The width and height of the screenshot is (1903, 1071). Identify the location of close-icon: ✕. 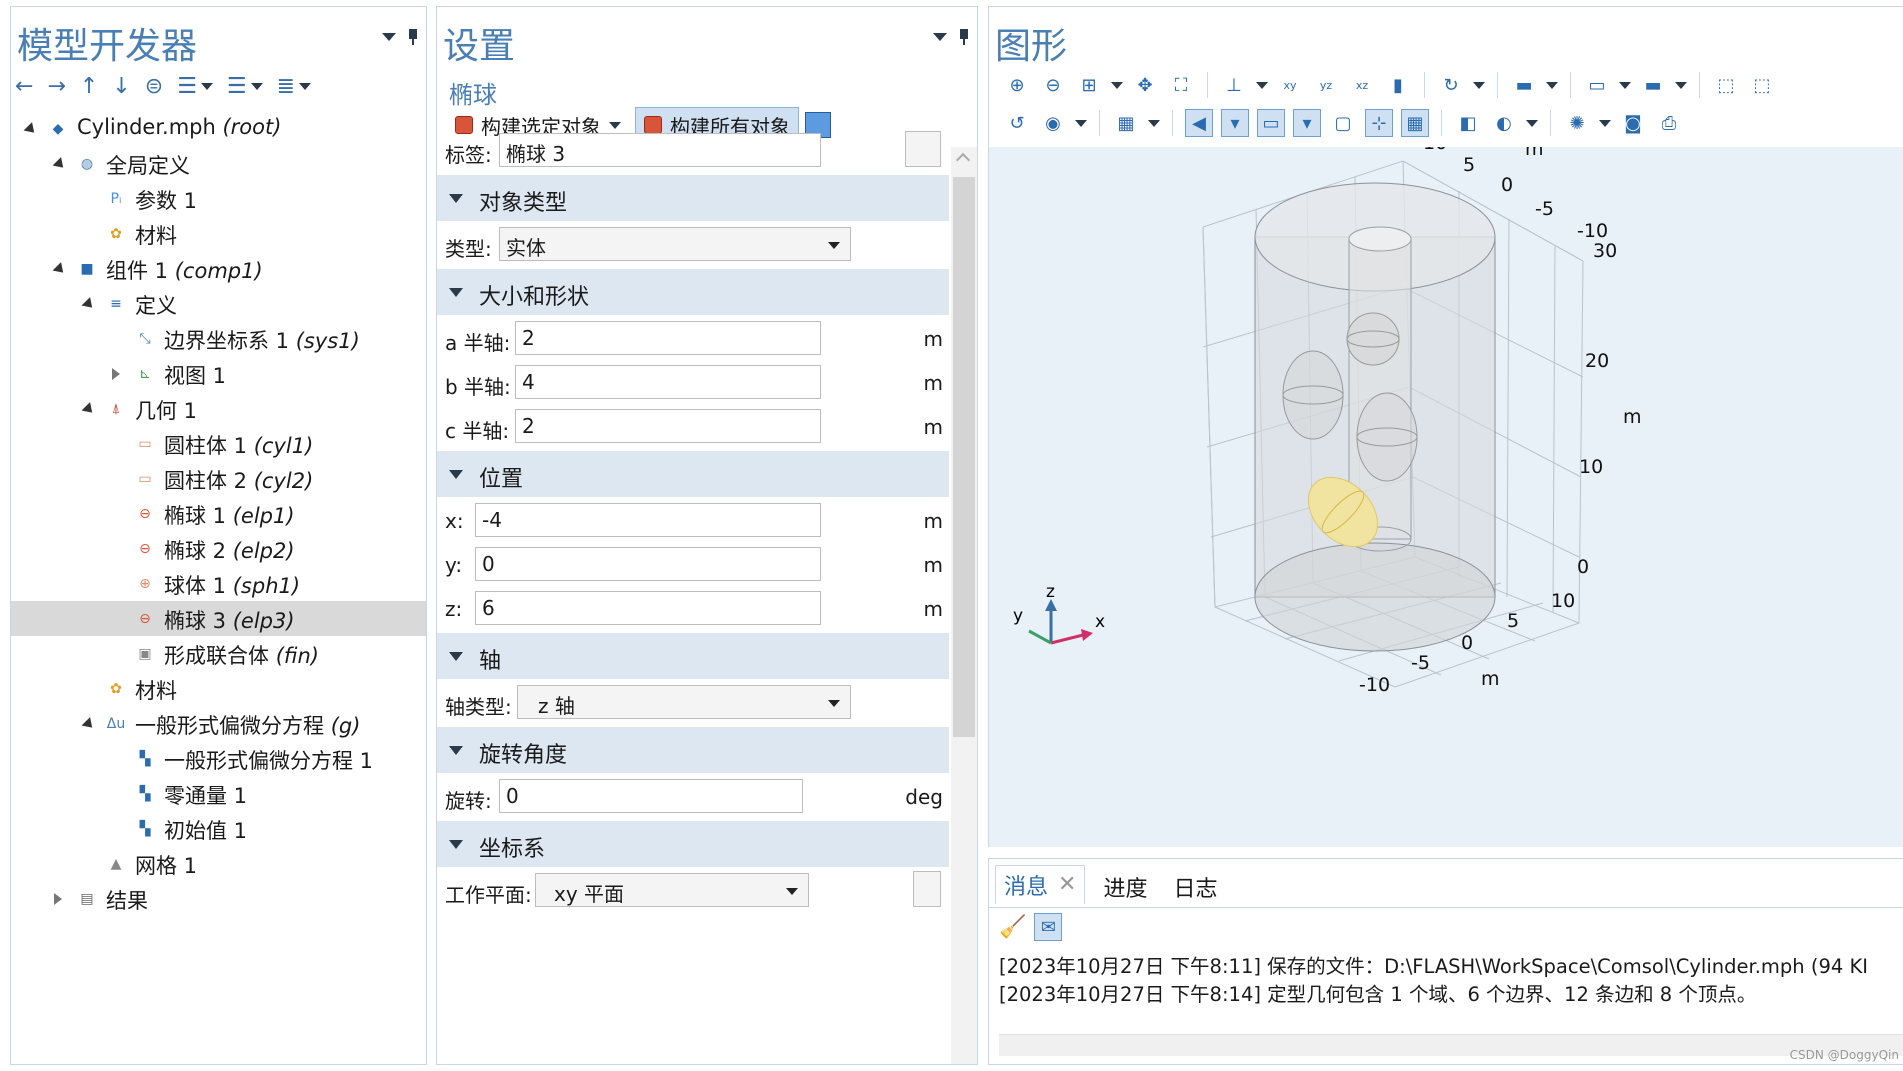
(1067, 884).